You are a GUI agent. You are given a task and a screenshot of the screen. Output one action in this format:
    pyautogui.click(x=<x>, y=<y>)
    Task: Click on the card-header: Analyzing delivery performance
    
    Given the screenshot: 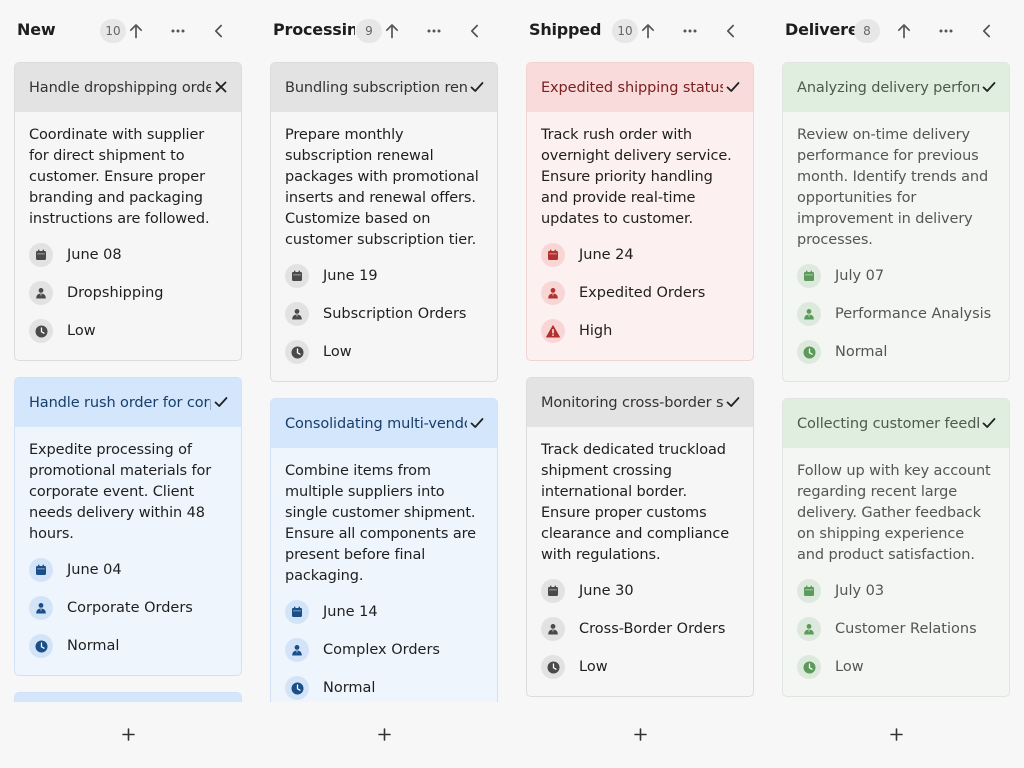 What is the action you would take?
    pyautogui.click(x=896, y=87)
    